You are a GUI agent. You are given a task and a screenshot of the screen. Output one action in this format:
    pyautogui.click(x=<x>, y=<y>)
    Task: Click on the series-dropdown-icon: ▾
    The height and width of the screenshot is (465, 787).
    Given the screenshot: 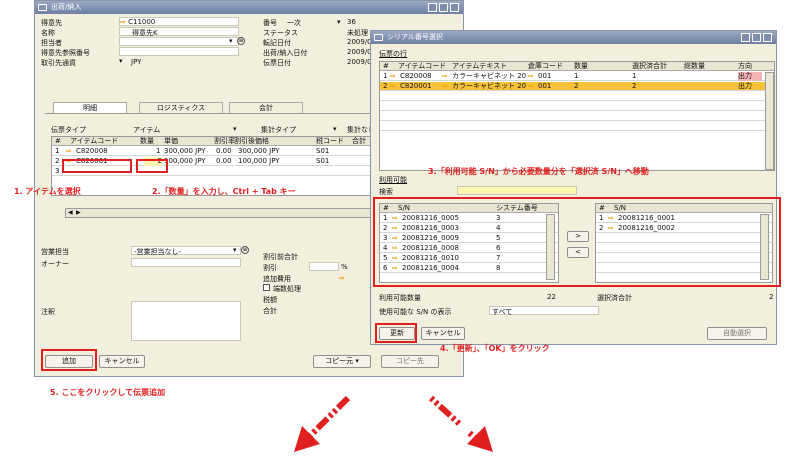 What is the action you would take?
    pyautogui.click(x=339, y=22)
    